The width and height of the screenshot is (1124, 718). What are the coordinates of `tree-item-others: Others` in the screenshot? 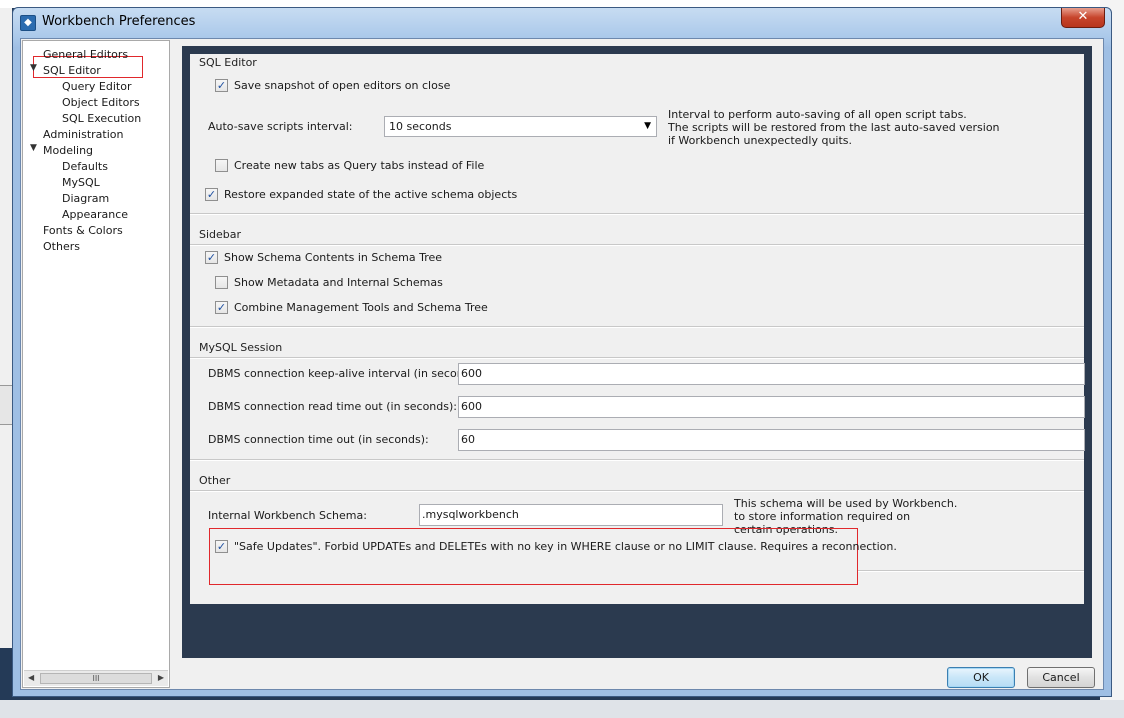 It's located at (61, 246).